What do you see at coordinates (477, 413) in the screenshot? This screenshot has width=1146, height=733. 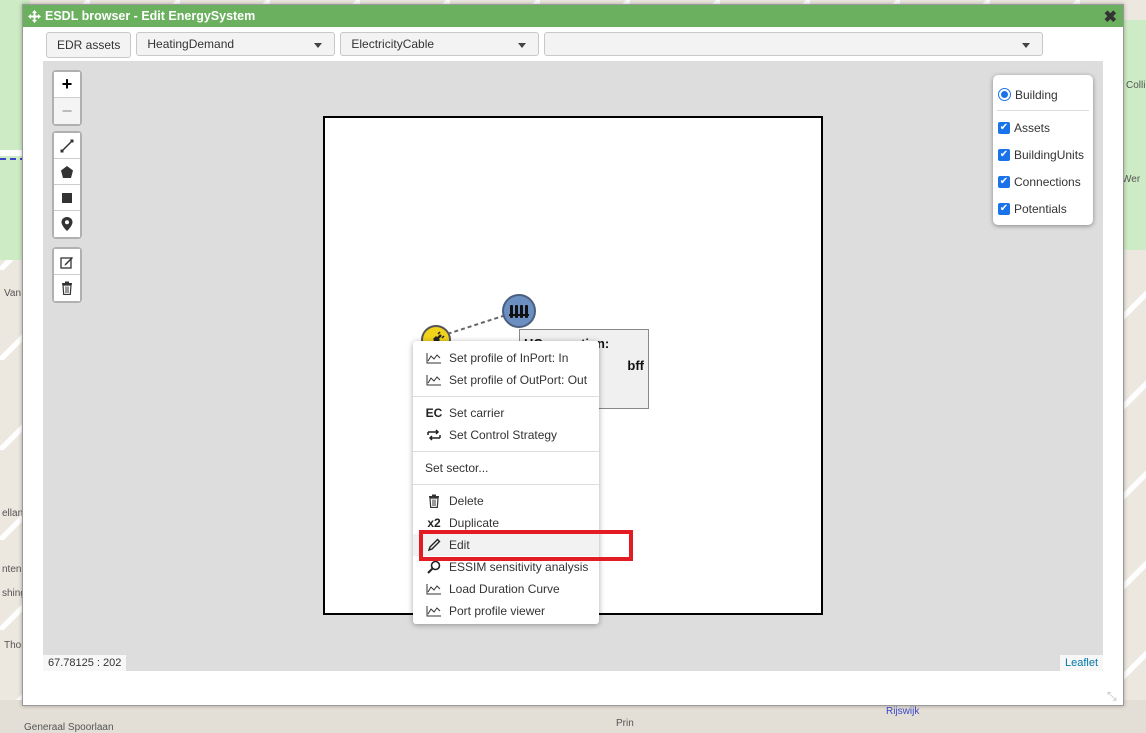 I see `menu-item-label: Set carrier` at bounding box center [477, 413].